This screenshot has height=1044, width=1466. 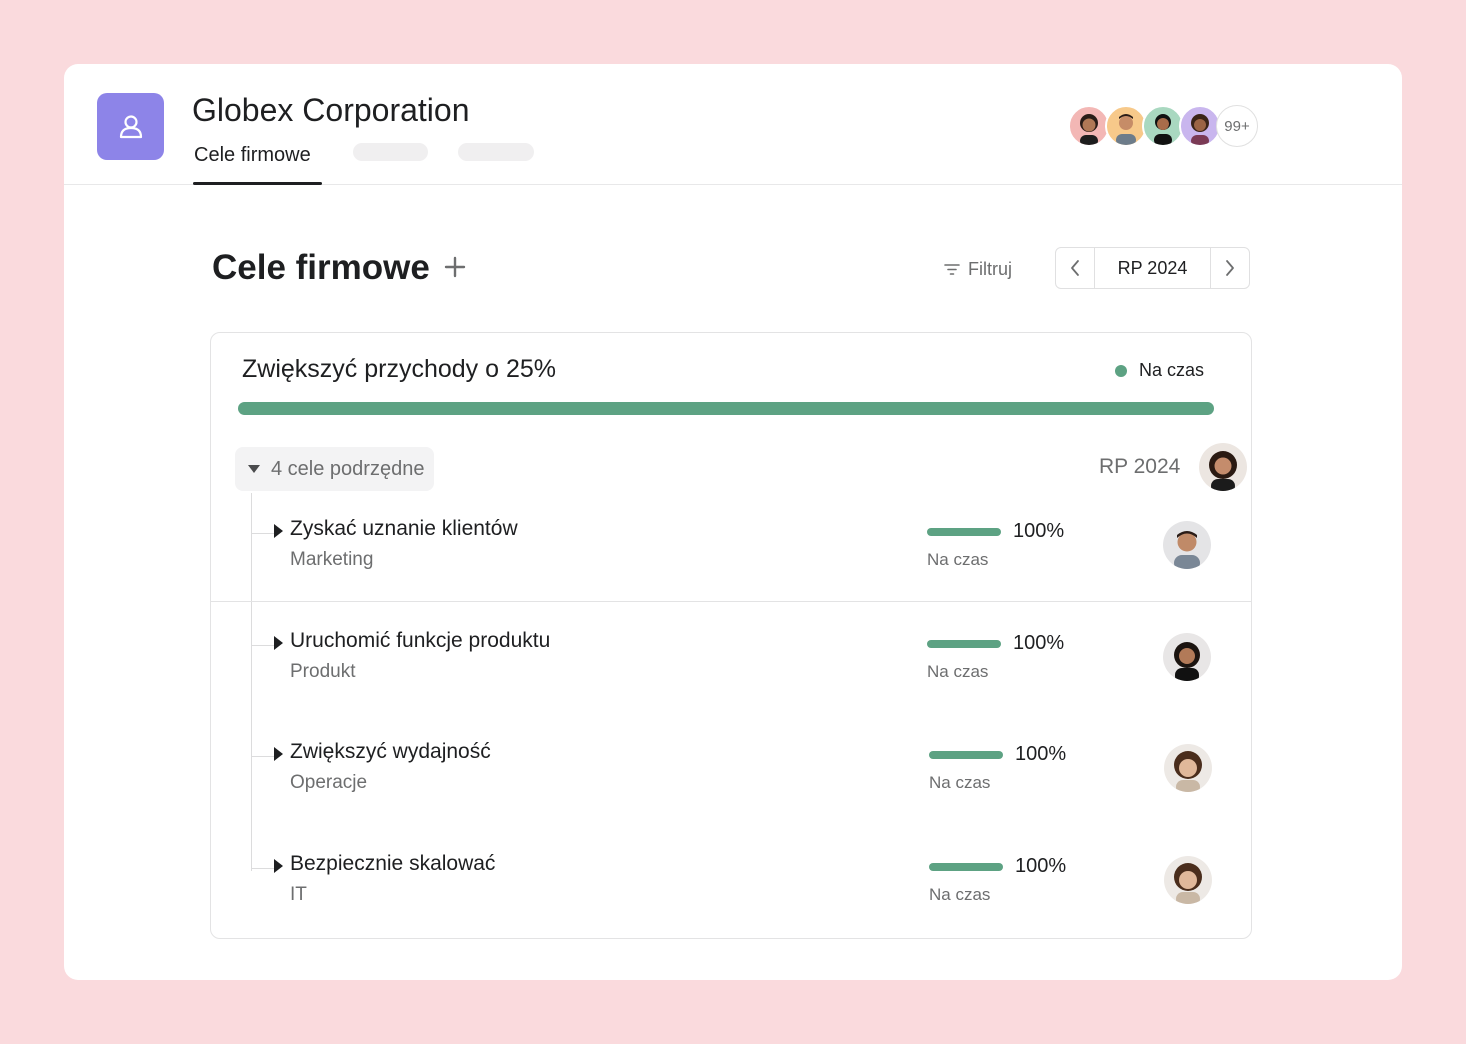 I want to click on team-logo, so click(x=130, y=126).